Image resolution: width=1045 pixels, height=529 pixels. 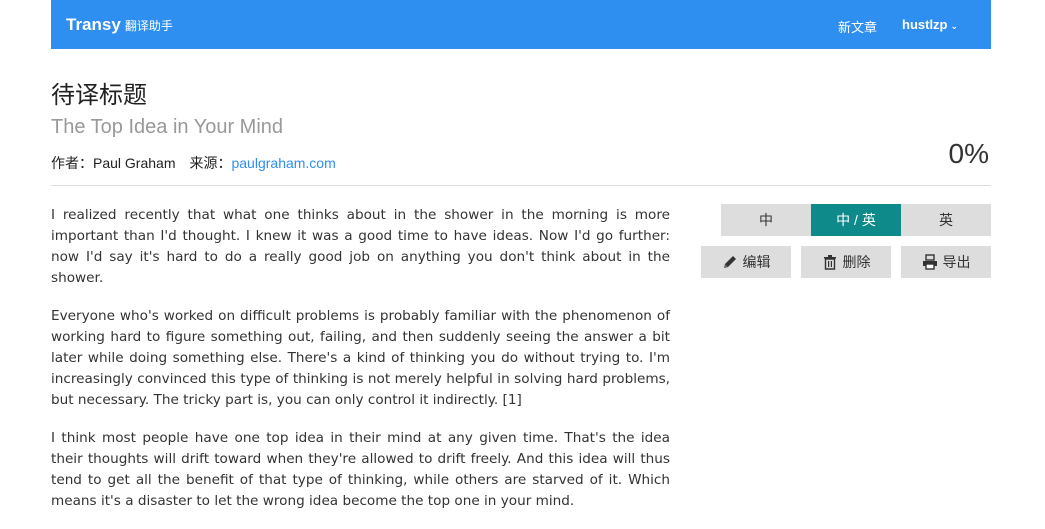 I want to click on top-navbar: Transy 翻译助手 新文章 hustlzp ⌄, so click(x=521, y=24).